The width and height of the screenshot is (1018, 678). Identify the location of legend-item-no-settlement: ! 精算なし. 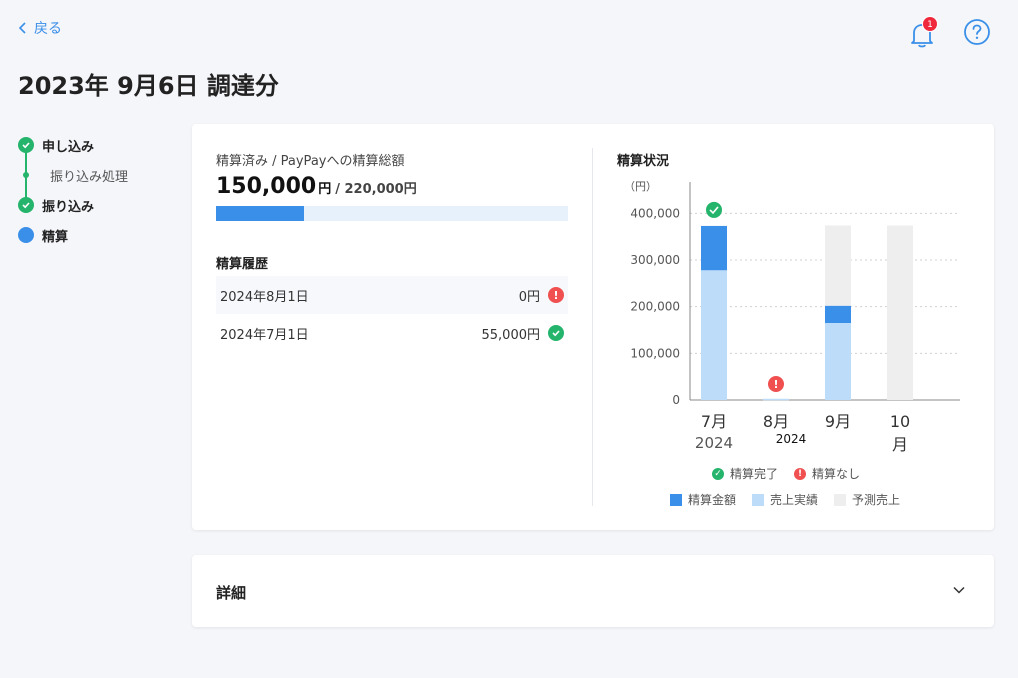
(827, 473).